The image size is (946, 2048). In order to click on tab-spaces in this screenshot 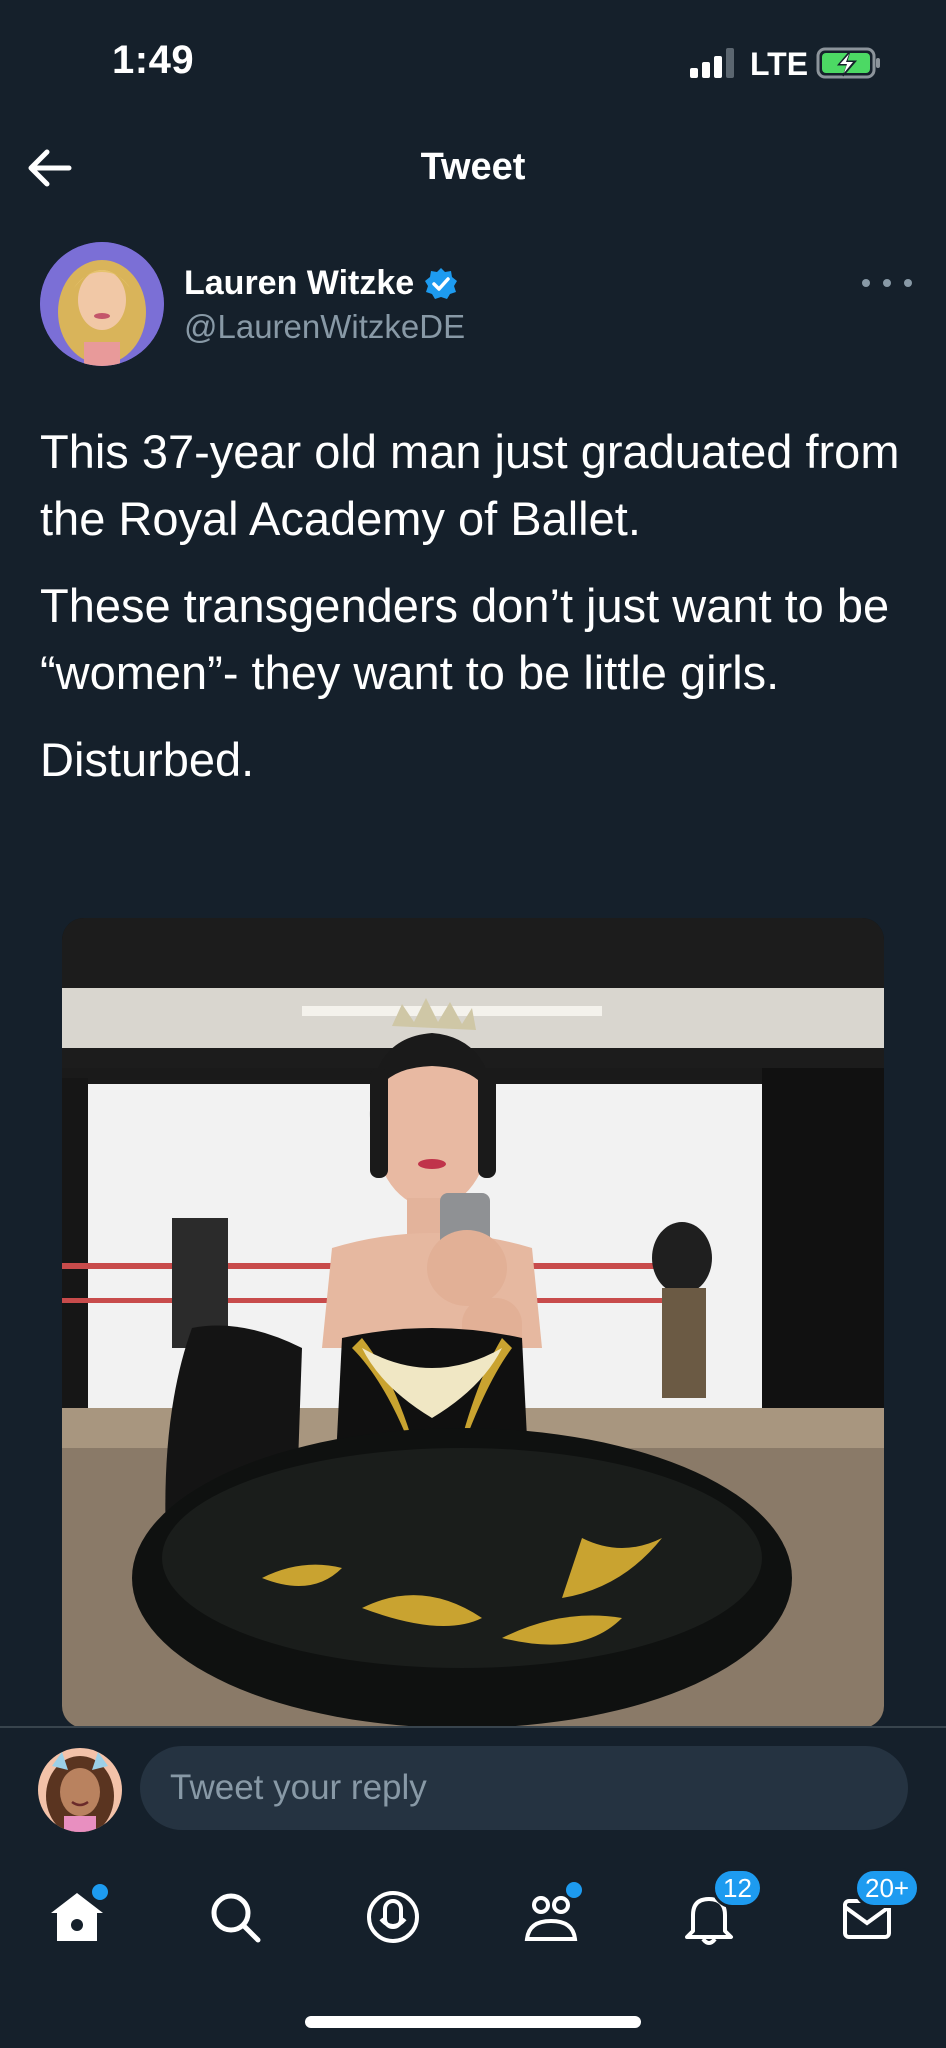, I will do `click(393, 1917)`.